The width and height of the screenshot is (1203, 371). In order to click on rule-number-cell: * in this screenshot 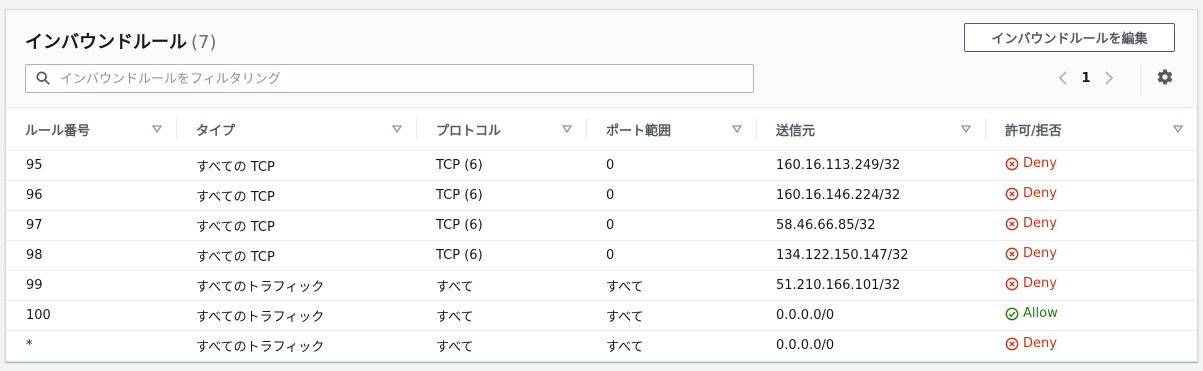, I will do `click(91, 345)`.